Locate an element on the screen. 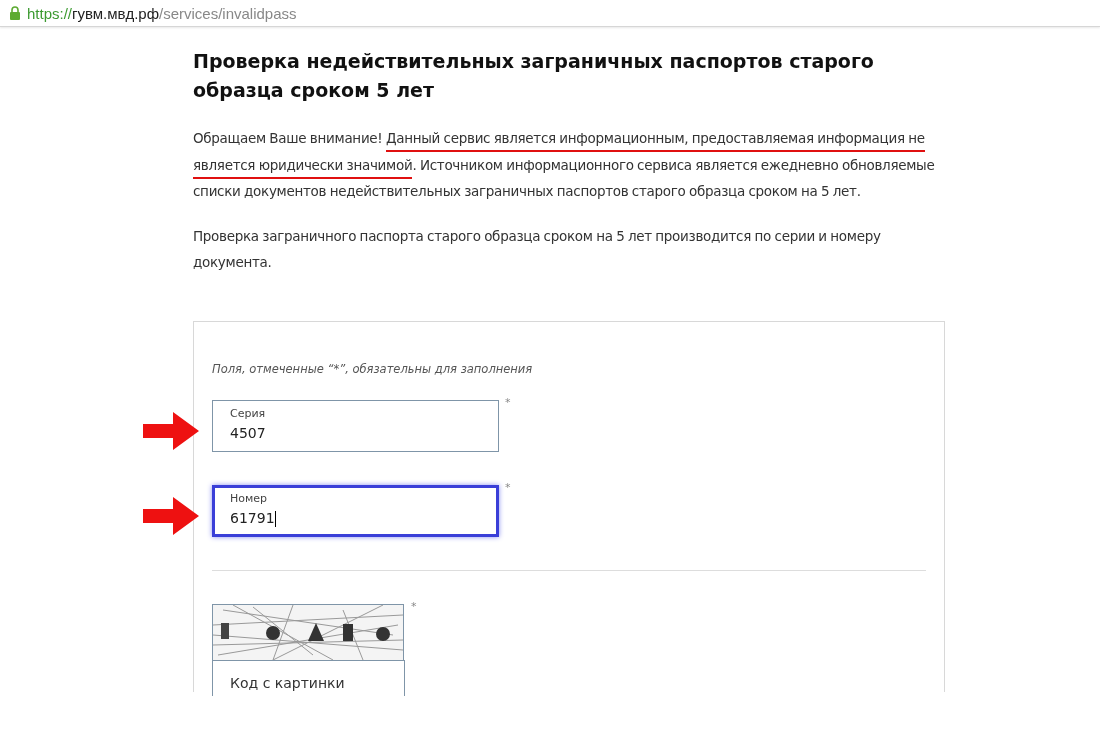 This screenshot has width=1100, height=755. input-field: Код с картинки is located at coordinates (308, 677).